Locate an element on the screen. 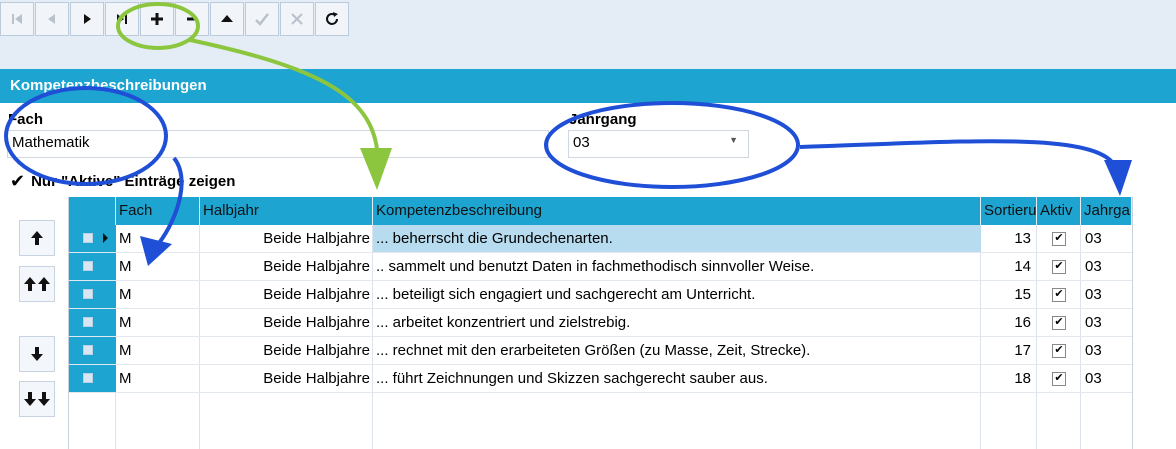 This screenshot has width=1176, height=449. cell-sortierung: 17 is located at coordinates (1009, 350).